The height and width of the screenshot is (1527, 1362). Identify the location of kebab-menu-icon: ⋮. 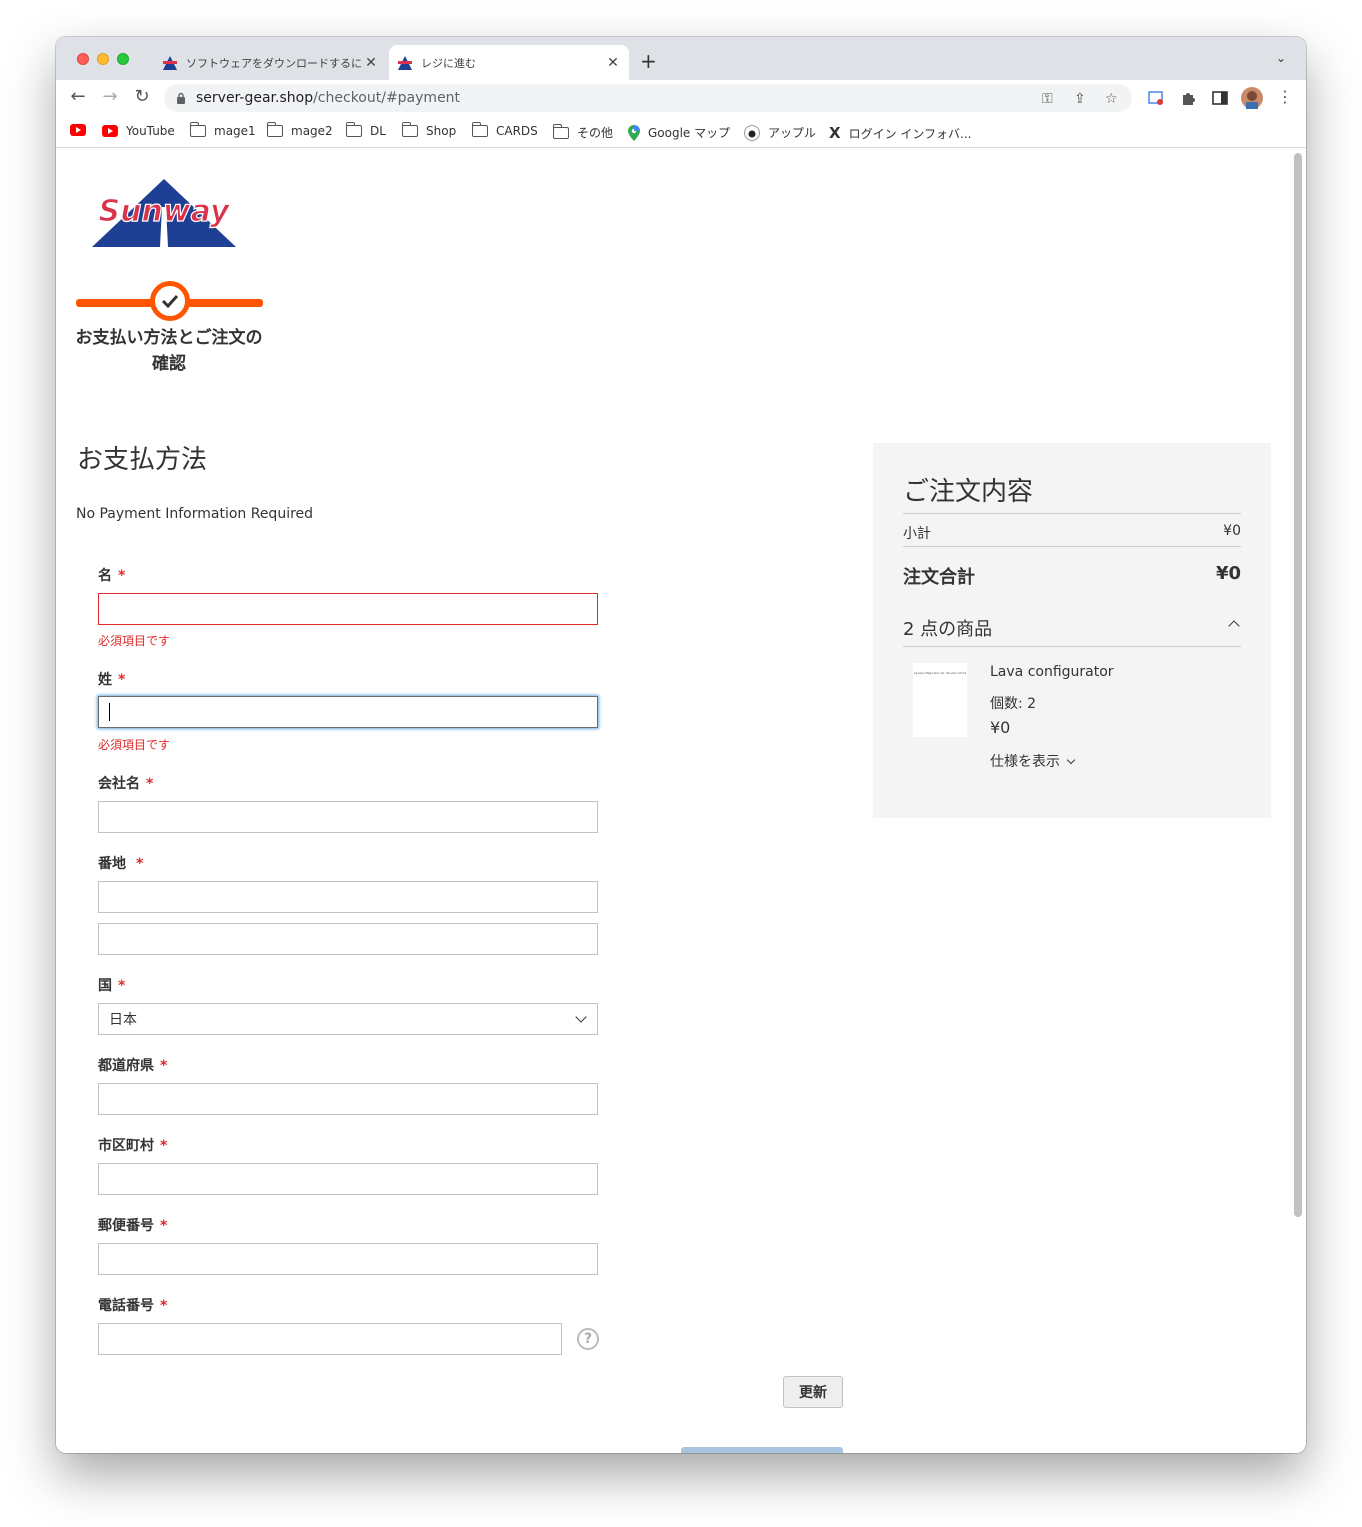
(1285, 97).